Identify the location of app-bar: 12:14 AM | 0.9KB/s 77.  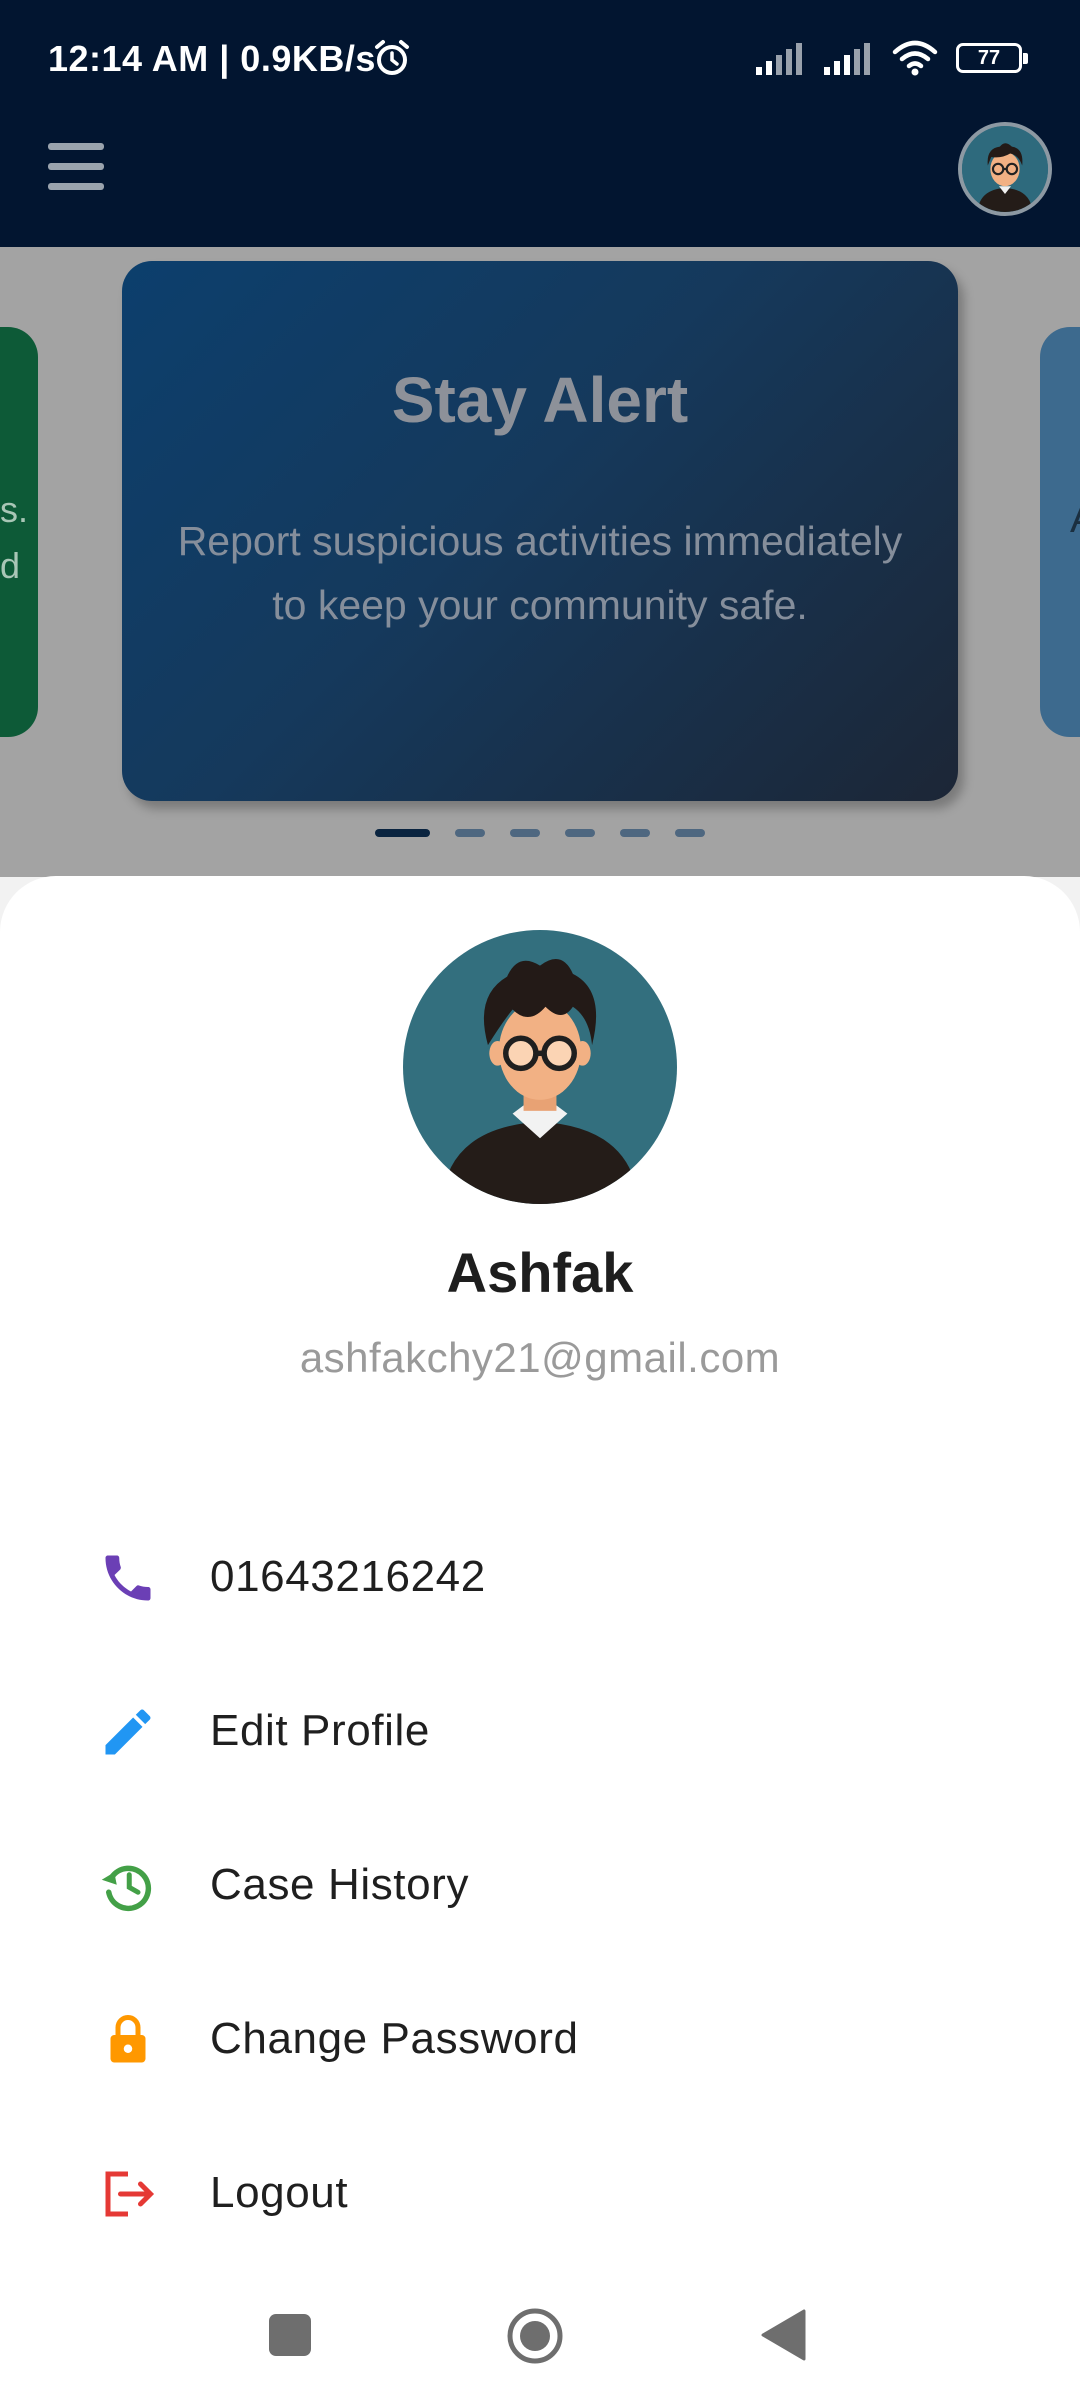
(540, 123).